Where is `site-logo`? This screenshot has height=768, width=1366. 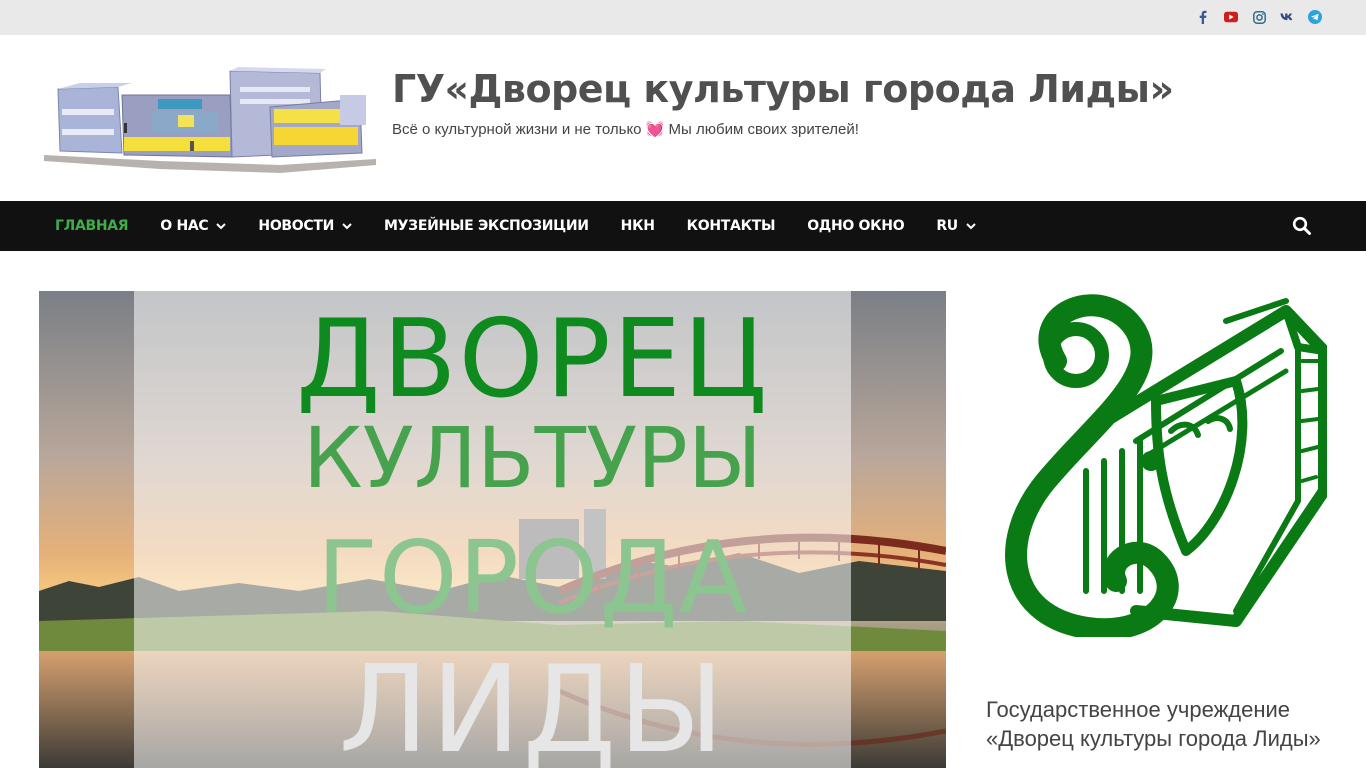 site-logo is located at coordinates (210, 120).